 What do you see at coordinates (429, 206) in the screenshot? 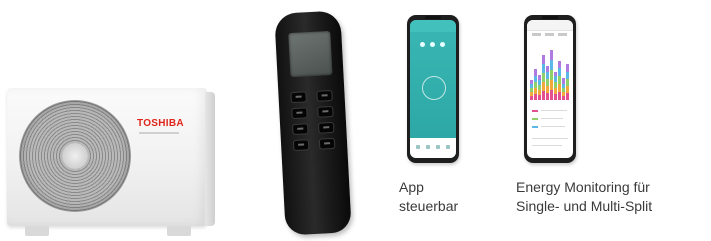
I see `app-caption-line2: steuerbar` at bounding box center [429, 206].